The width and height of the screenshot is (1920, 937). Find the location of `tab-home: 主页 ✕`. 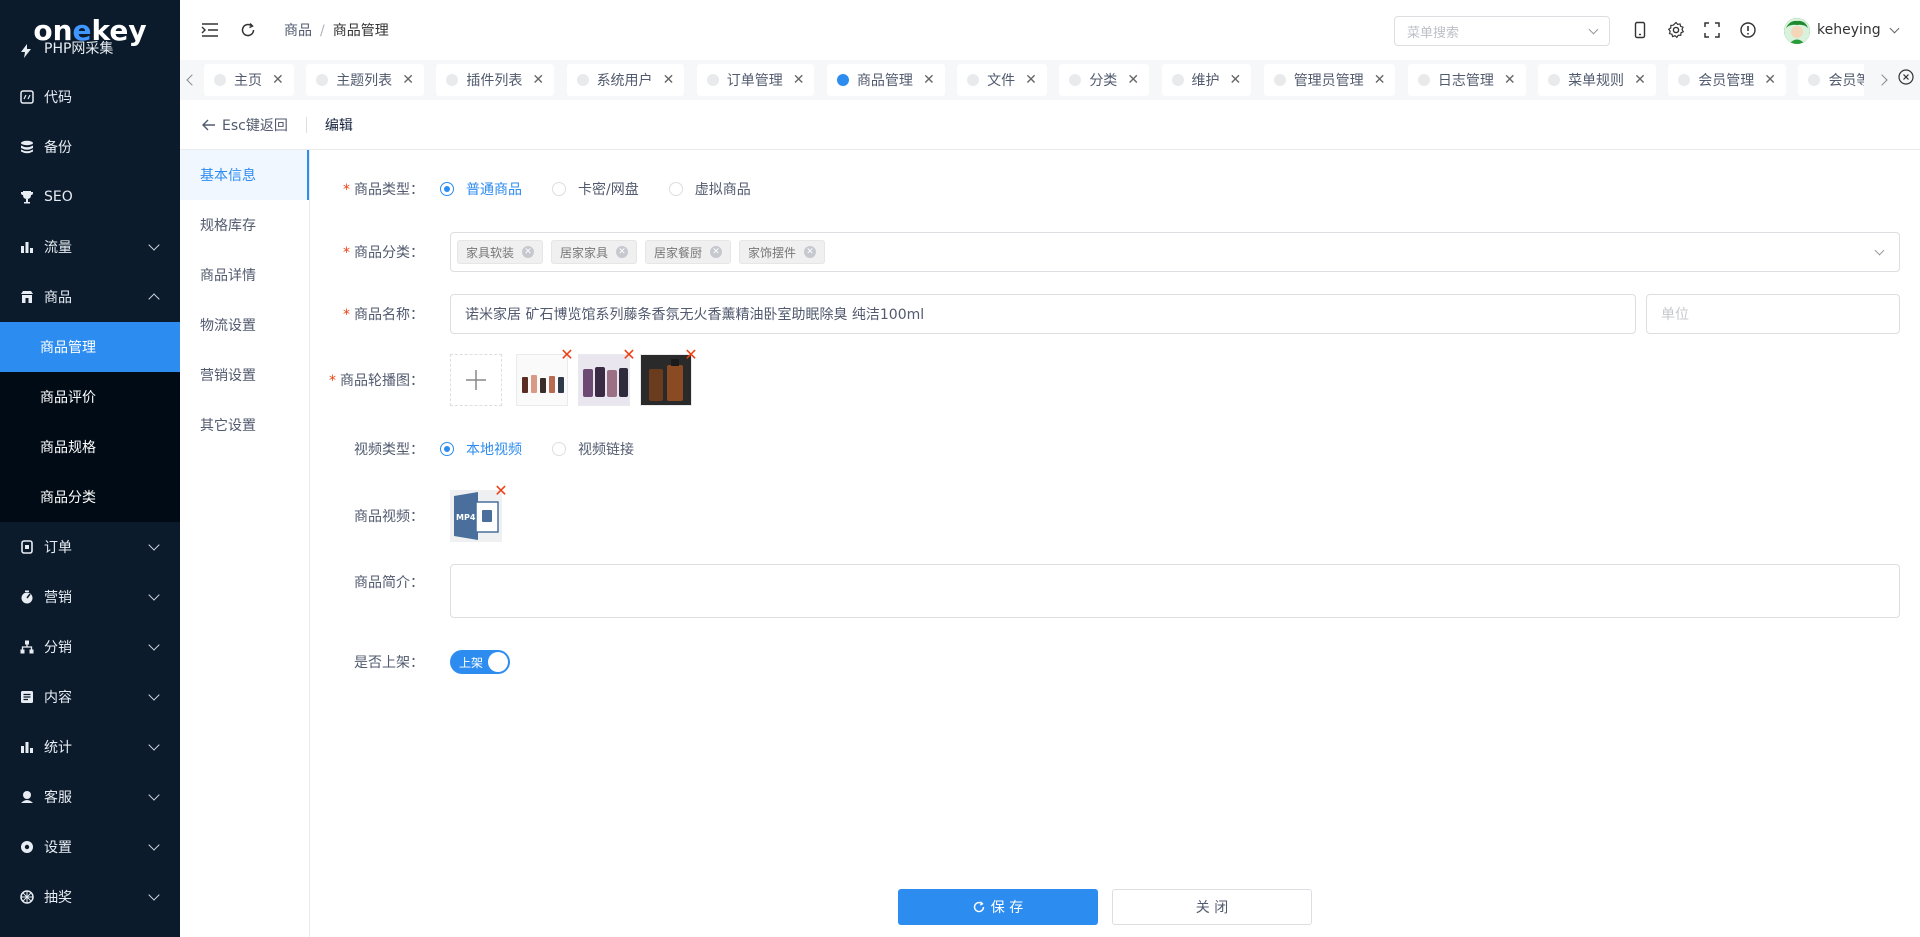

tab-home: 主页 ✕ is located at coordinates (249, 80).